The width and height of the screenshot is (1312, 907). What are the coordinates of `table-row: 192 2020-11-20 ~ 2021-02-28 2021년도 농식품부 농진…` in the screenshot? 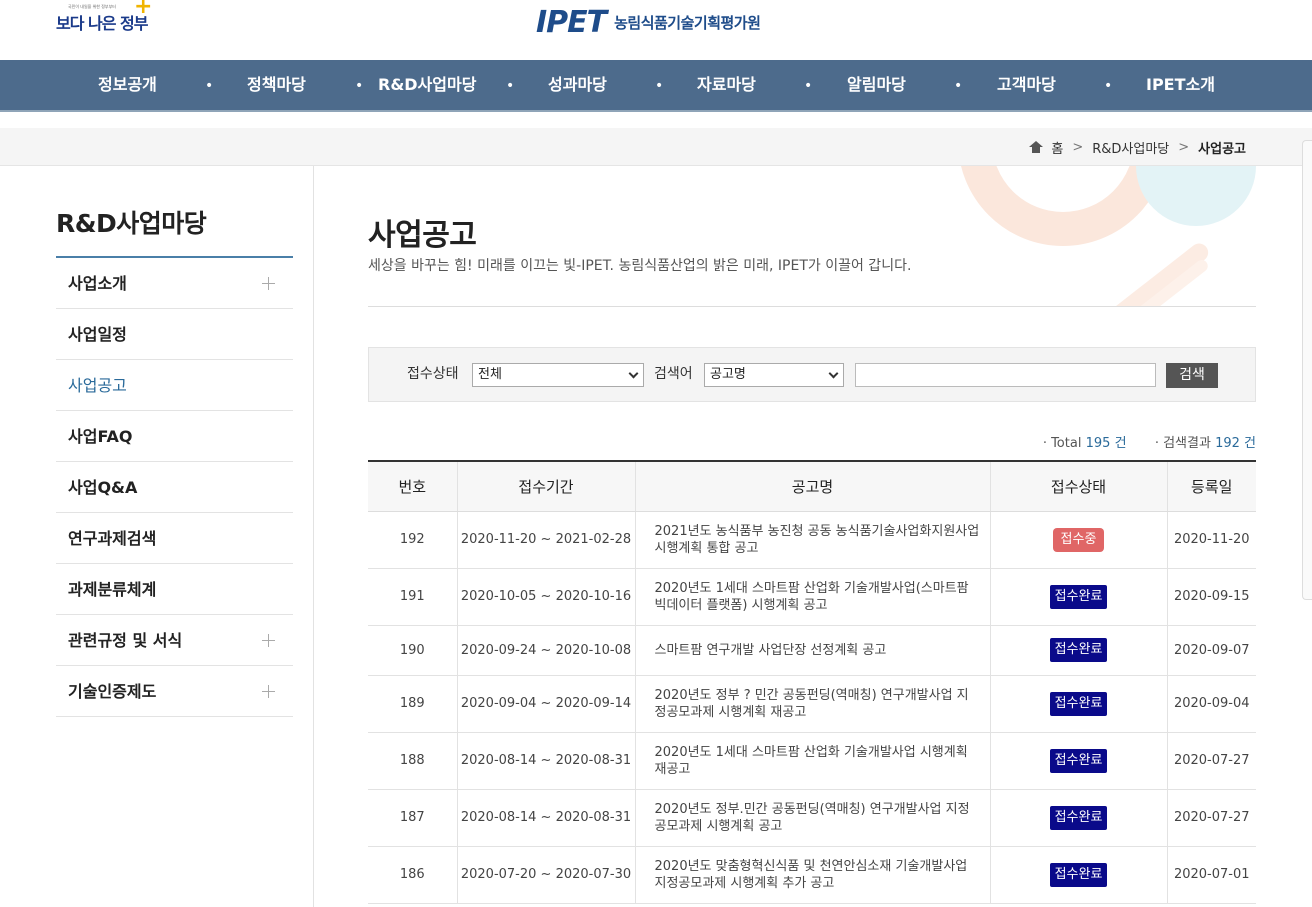 It's located at (812, 540).